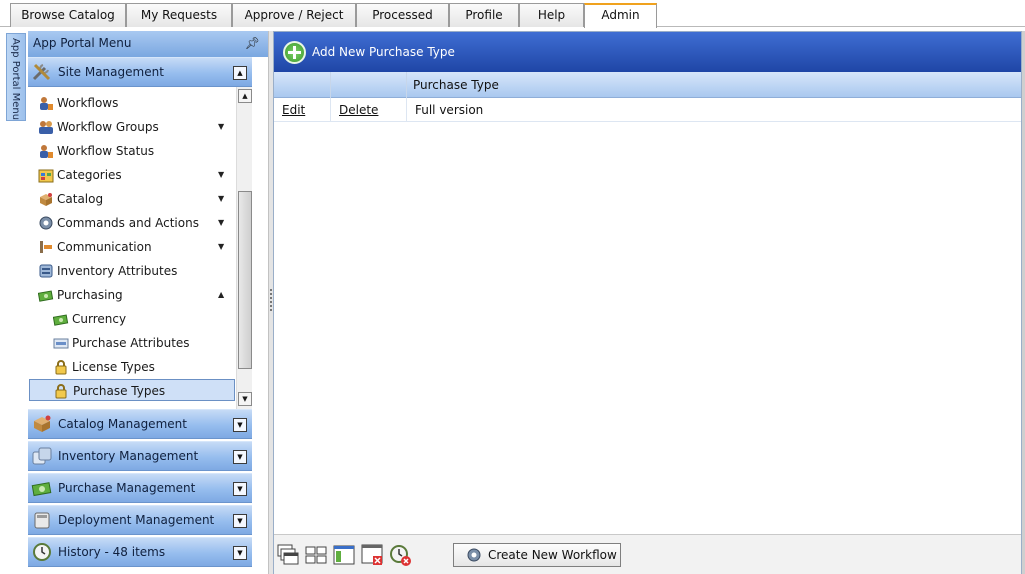 The width and height of the screenshot is (1025, 574). What do you see at coordinates (113, 367) in the screenshot?
I see `menu-item-label: License Types` at bounding box center [113, 367].